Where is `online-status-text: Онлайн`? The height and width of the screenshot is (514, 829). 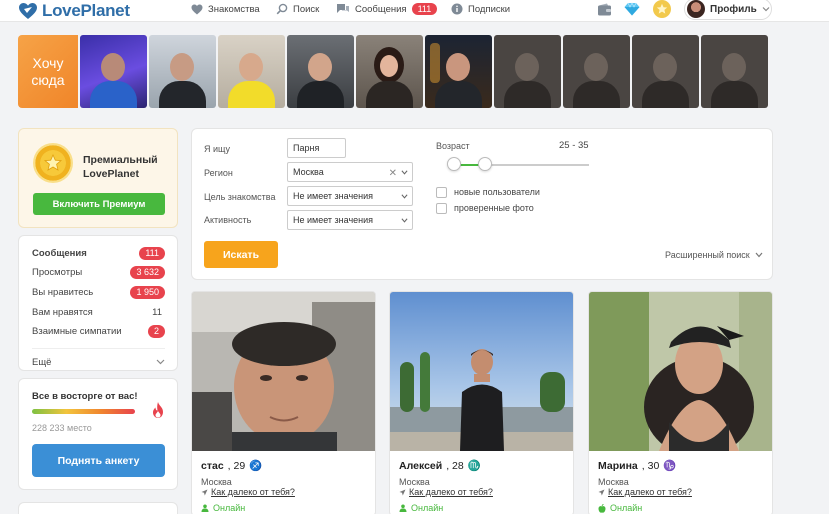
online-status-text: Онлайн is located at coordinates (626, 508).